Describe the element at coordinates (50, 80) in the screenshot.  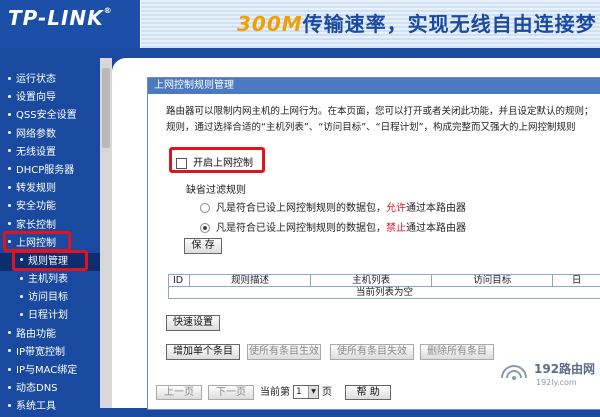
I see `sidebar-item-status: 运行状态` at that location.